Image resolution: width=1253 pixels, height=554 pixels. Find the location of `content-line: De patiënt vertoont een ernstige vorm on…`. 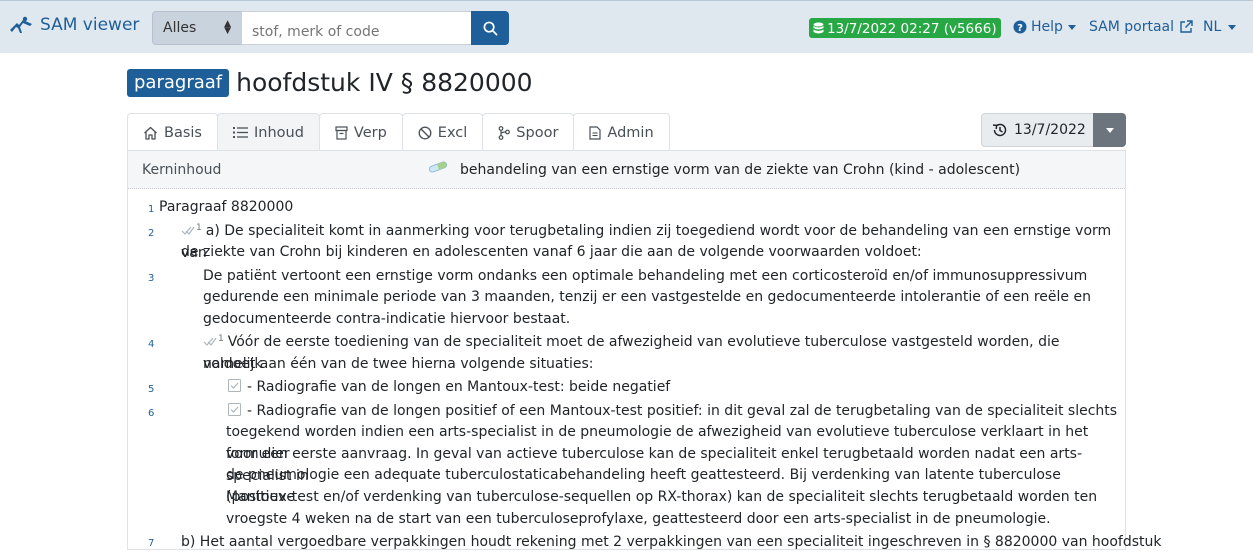

content-line: De patiënt vertoont een ernstige vorm on… is located at coordinates (645, 276).